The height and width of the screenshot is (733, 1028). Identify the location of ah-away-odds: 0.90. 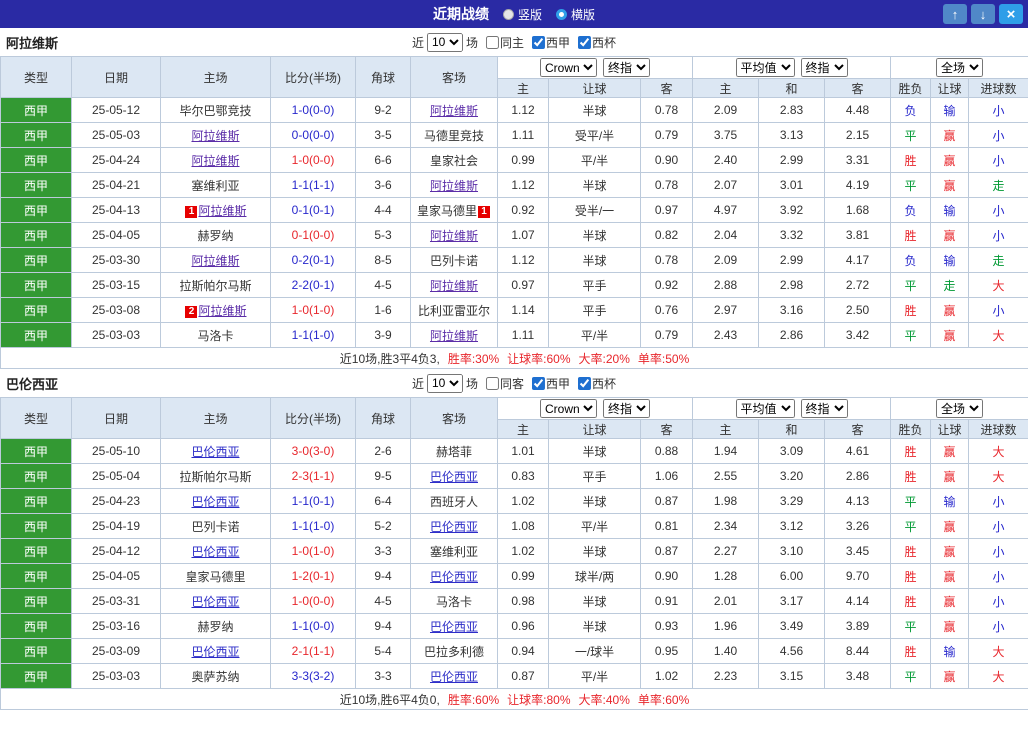
(666, 576).